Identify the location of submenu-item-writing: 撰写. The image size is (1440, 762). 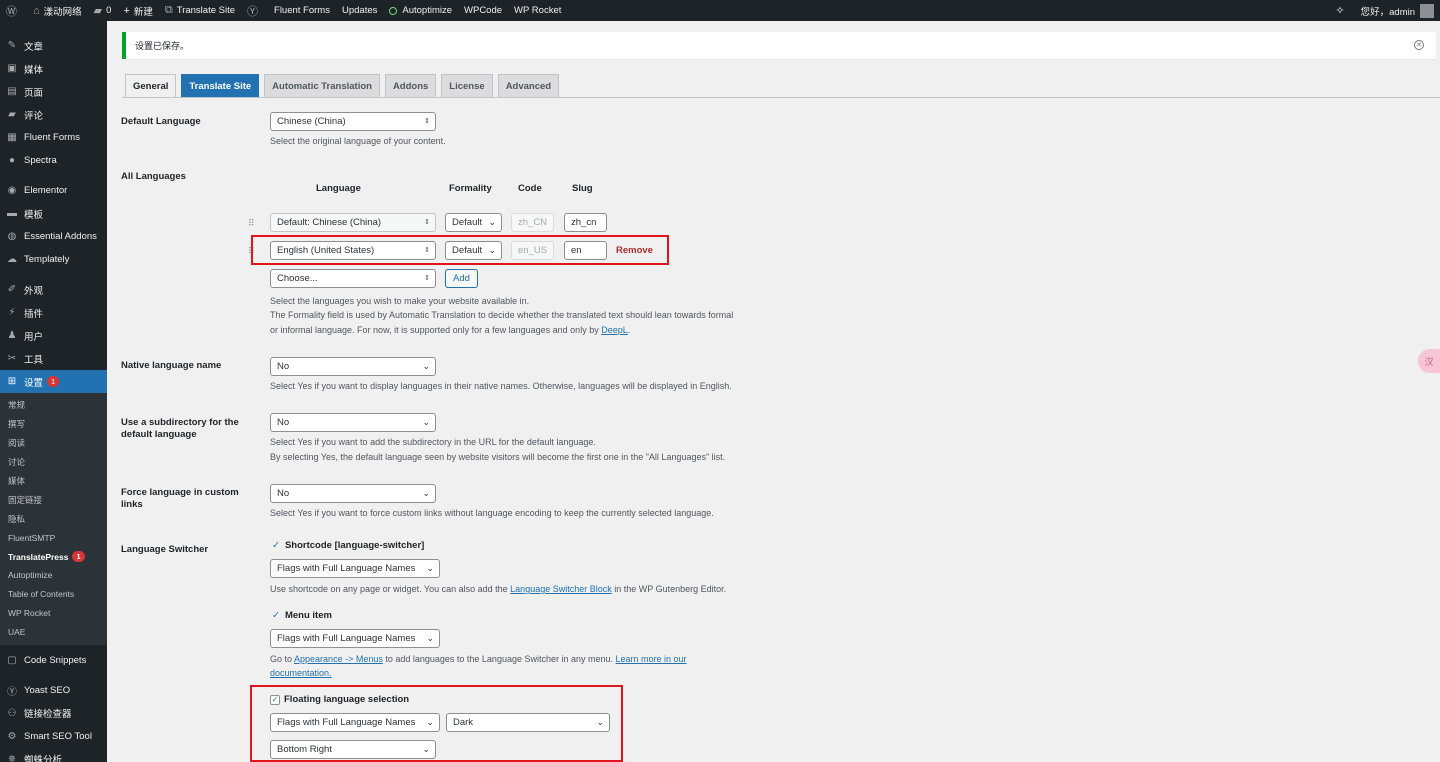
(53, 424).